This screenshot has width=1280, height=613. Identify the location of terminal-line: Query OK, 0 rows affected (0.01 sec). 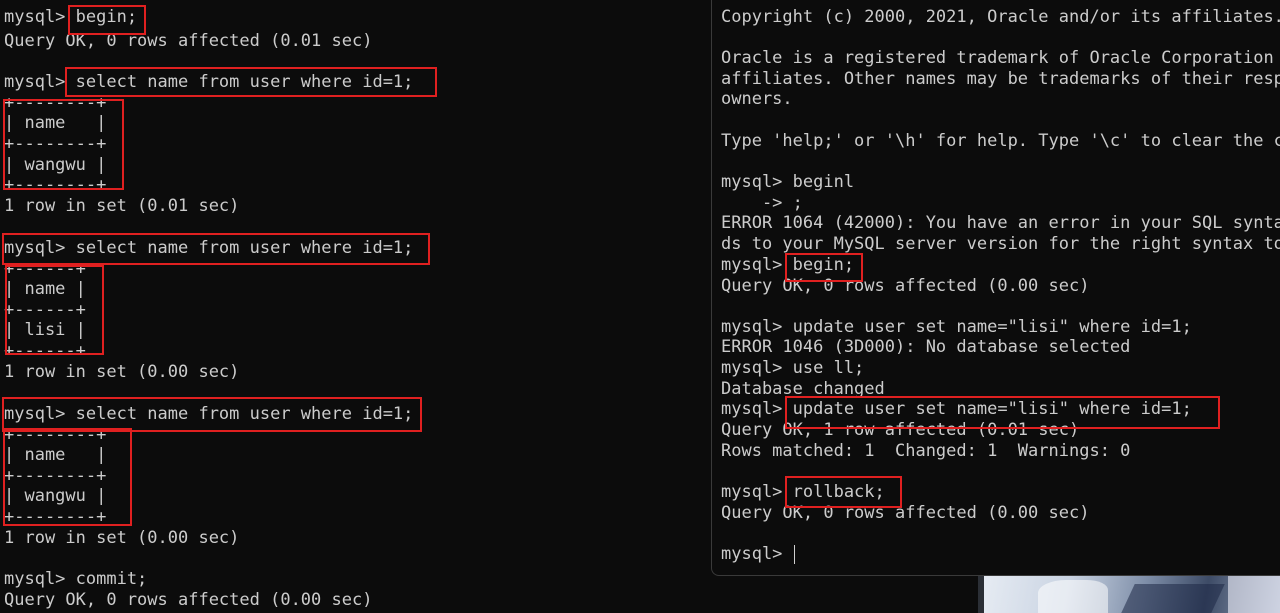
(188, 41).